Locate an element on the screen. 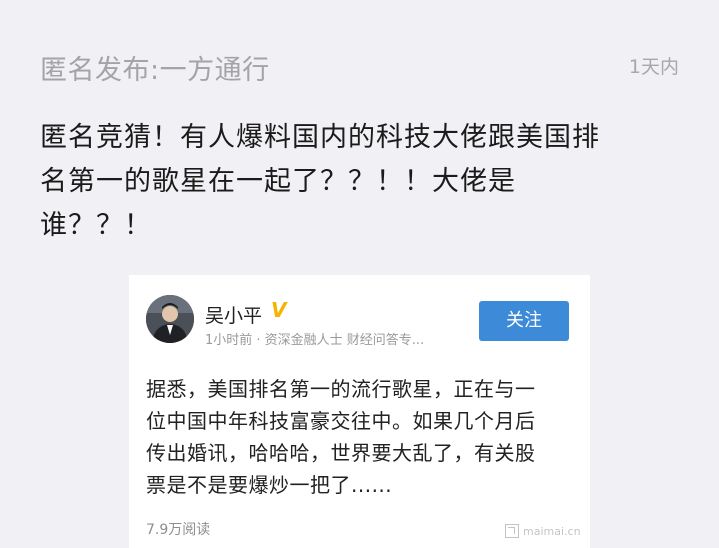 This screenshot has height=548, width=719. post-text-line: 谁？？！ is located at coordinates (96, 225).